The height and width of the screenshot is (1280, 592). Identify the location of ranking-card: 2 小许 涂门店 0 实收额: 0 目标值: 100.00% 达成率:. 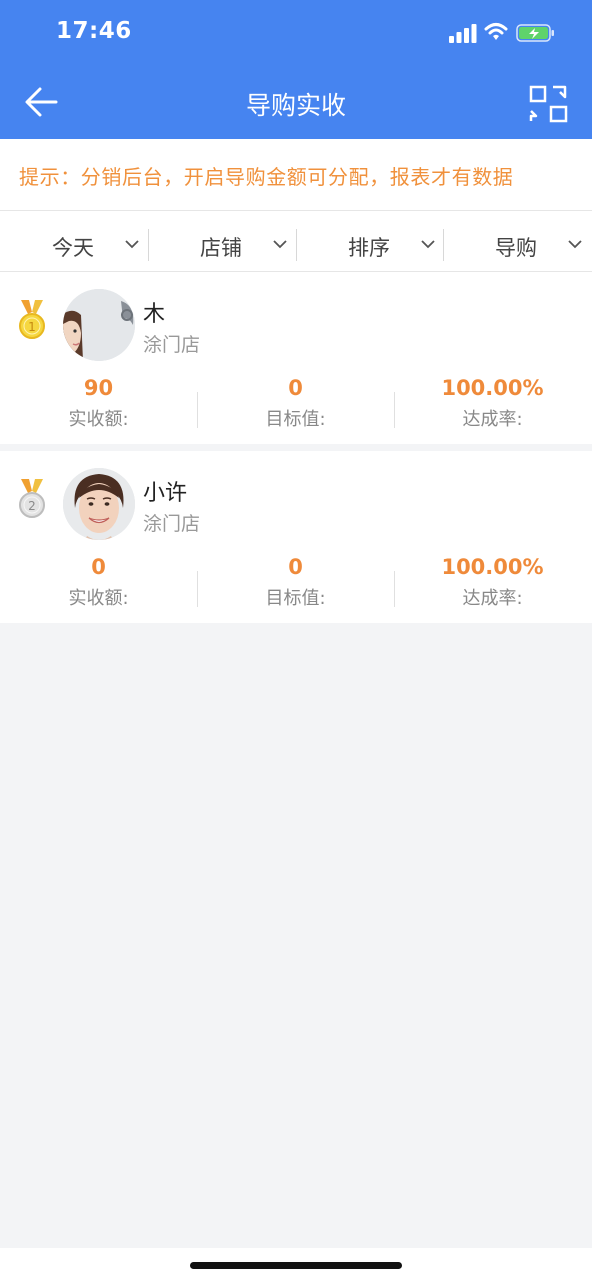
(296, 537).